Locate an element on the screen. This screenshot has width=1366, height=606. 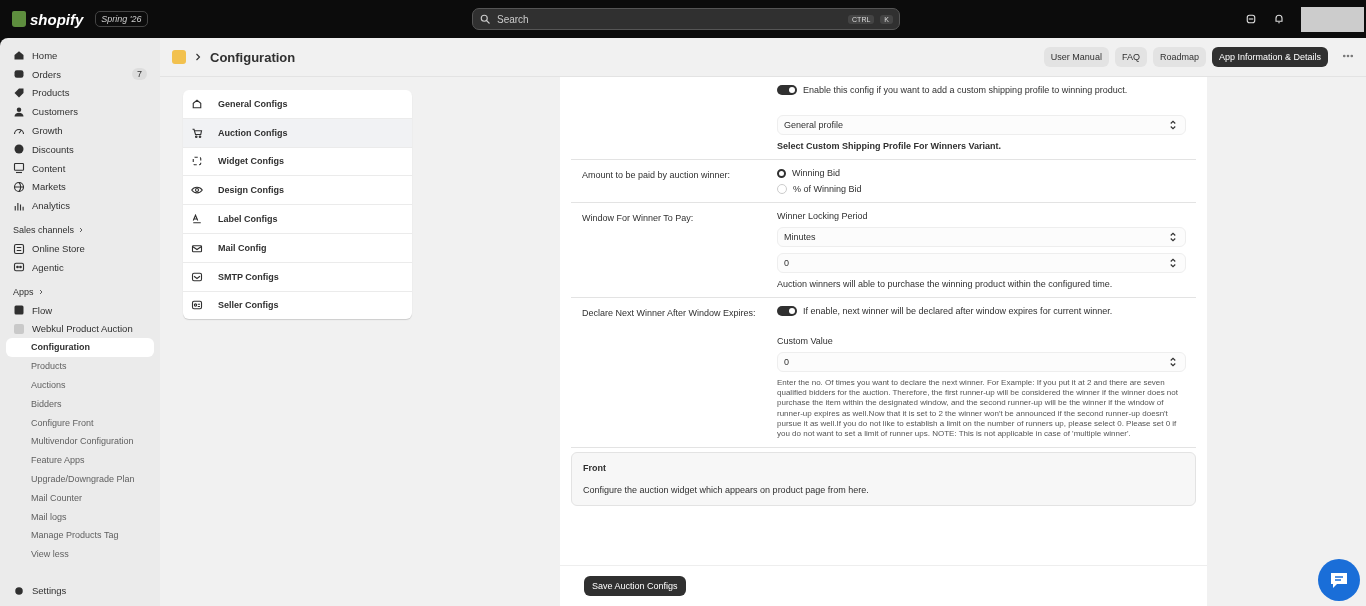
robot-icon is located at coordinates (19, 267).